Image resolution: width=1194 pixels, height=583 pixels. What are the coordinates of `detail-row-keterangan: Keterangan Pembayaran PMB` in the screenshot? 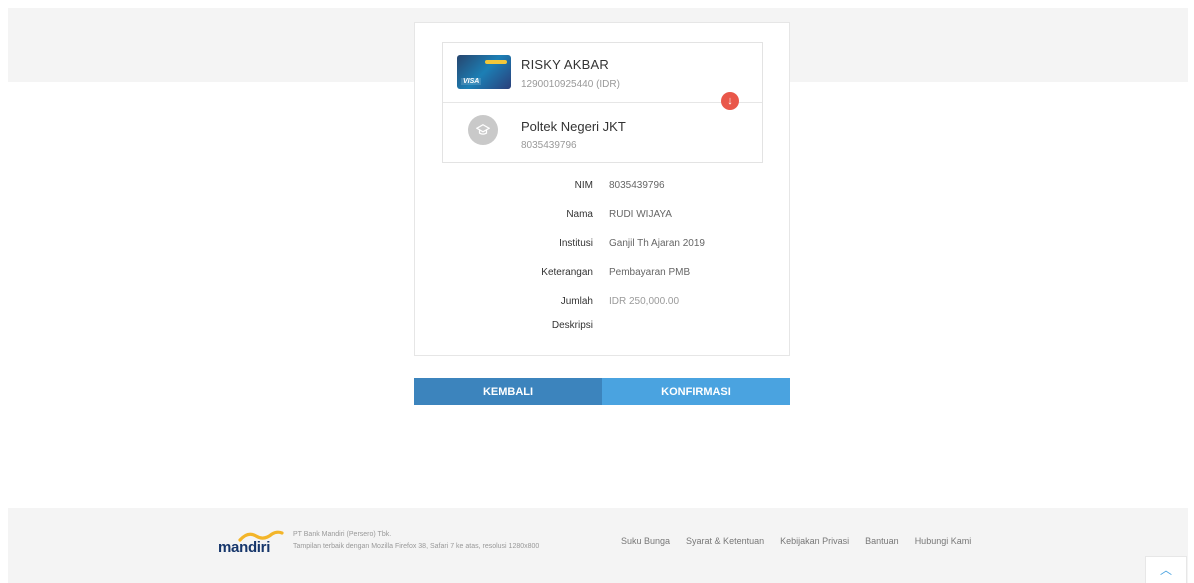 It's located at (602, 275).